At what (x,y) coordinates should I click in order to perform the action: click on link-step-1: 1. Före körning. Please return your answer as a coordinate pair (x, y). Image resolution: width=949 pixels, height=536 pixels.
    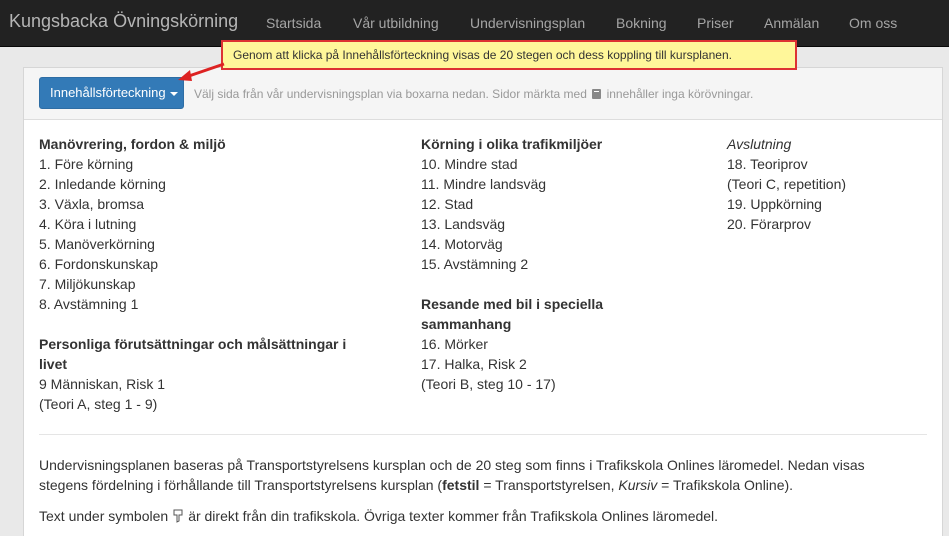
    Looking at the image, I should click on (209, 164).